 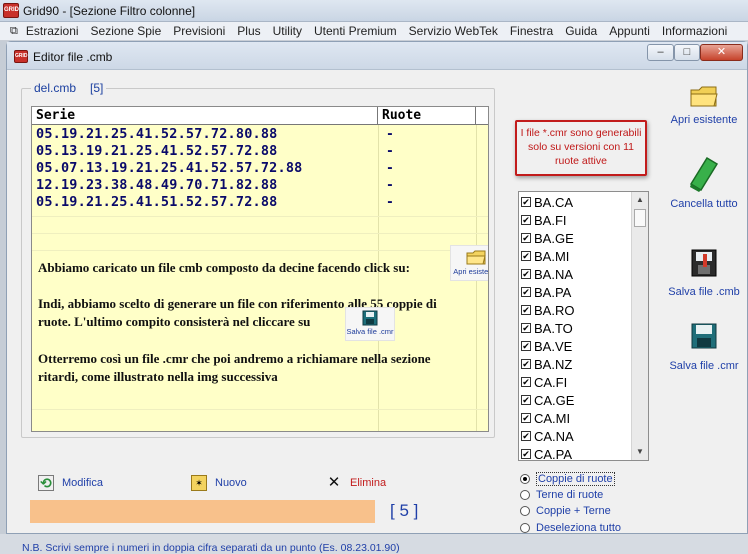 What do you see at coordinates (69, 88) in the screenshot?
I see `file-legend: del.cmb [5]` at bounding box center [69, 88].